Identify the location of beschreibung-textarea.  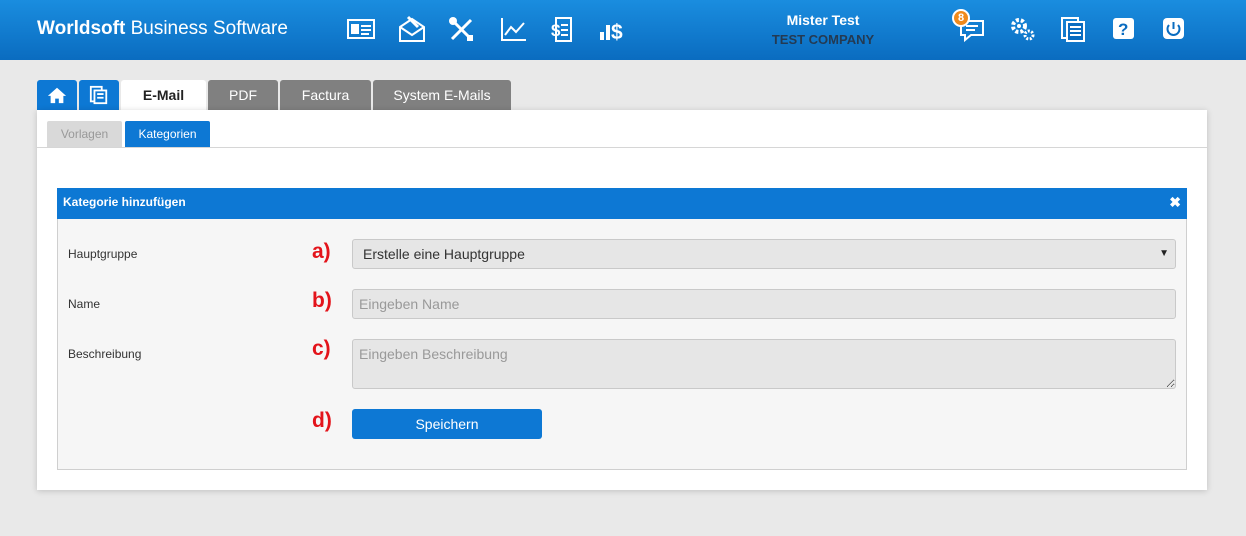
(764, 364).